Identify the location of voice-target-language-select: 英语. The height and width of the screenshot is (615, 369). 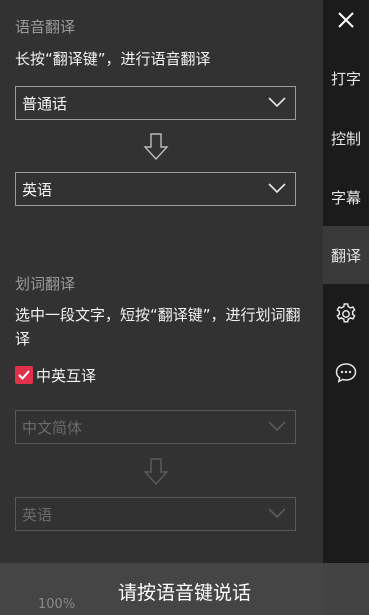
(155, 189).